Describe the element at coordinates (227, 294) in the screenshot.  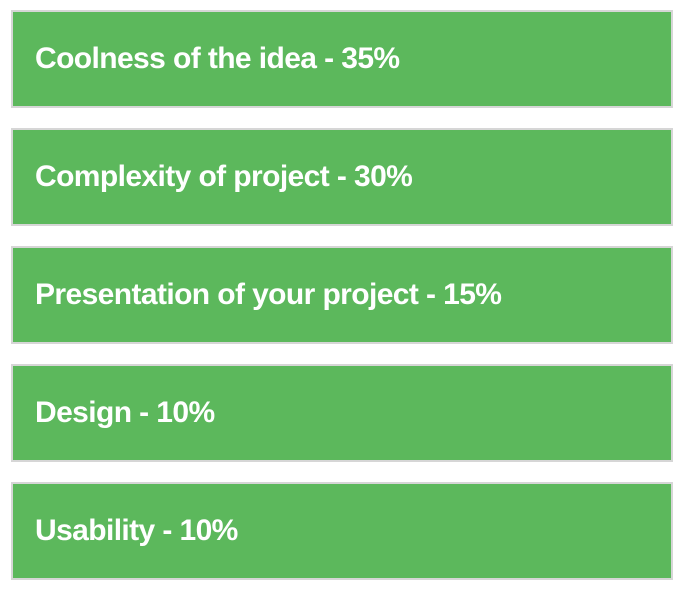
I see `criterion-name: Presentation of your project` at that location.